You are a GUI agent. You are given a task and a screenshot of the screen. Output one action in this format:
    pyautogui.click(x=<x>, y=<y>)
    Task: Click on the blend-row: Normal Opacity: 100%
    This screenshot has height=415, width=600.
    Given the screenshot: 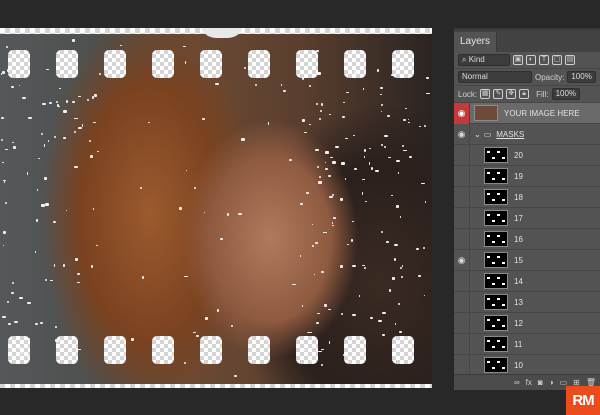 What is the action you would take?
    pyautogui.click(x=527, y=77)
    